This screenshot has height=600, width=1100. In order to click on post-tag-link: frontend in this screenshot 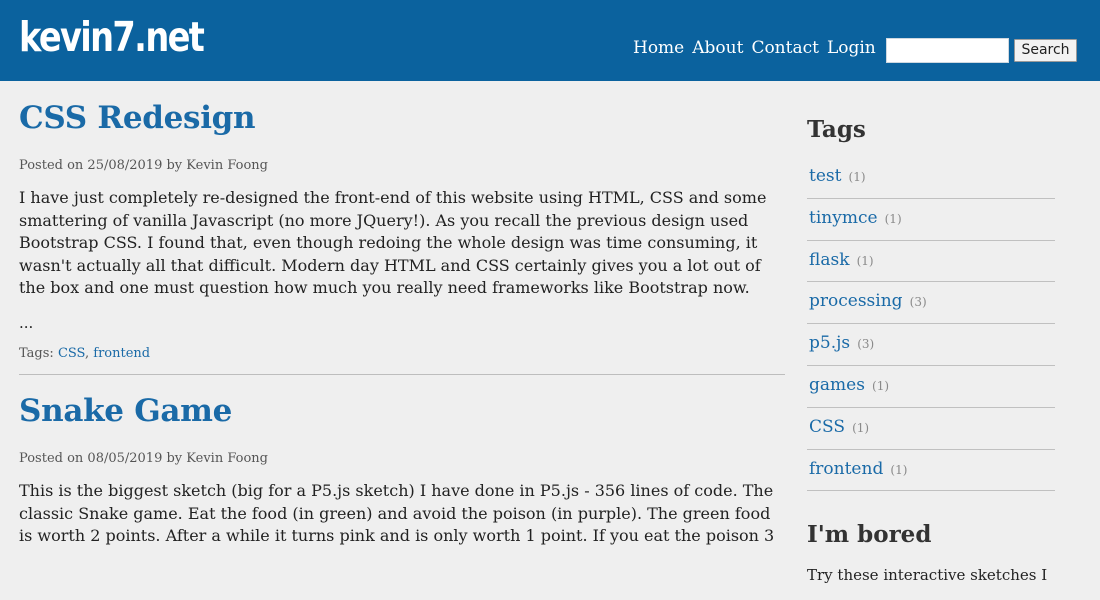, I will do `click(121, 353)`.